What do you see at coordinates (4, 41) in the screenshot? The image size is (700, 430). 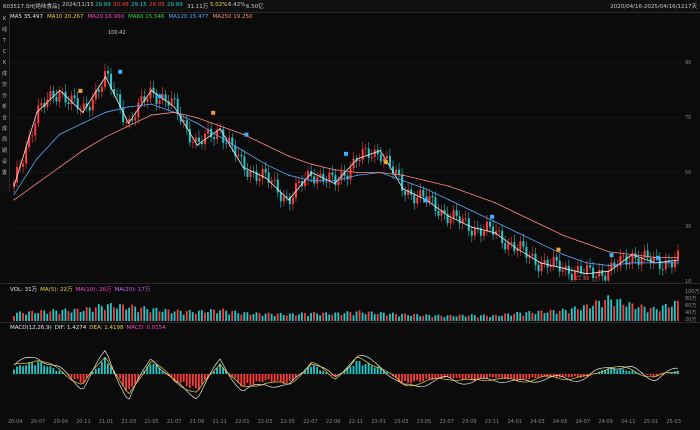 I see `left-toolbar-item: T` at bounding box center [4, 41].